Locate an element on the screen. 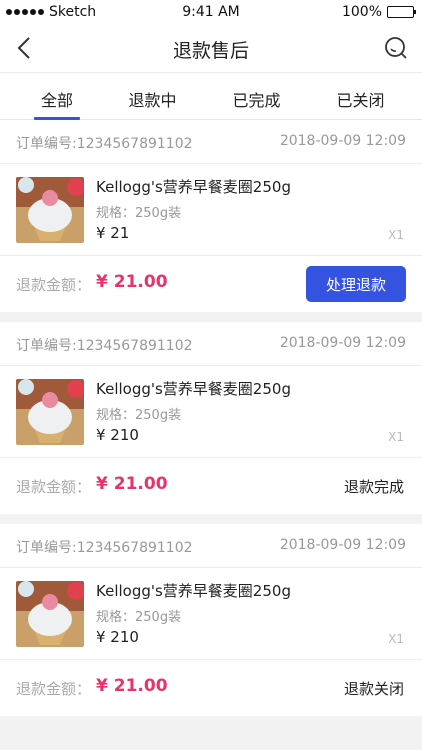 The height and width of the screenshot is (750, 422). refund-row: 退款金额： ¥ 21.00 退款完成 is located at coordinates (211, 486).